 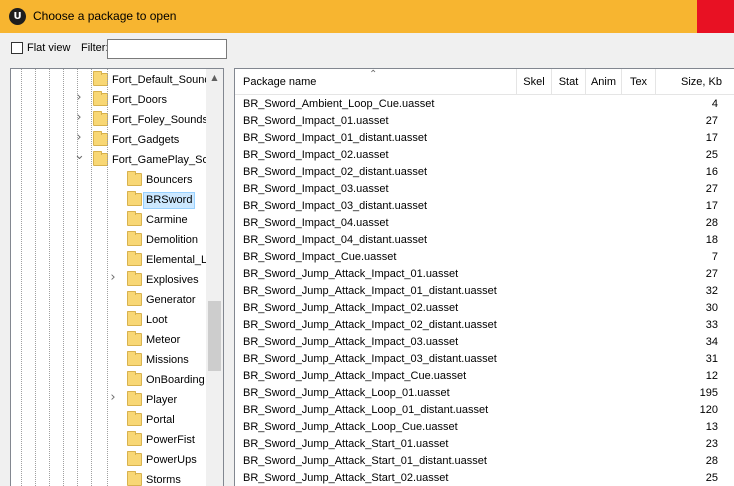 What do you see at coordinates (316, 121) in the screenshot?
I see `package-name: BR_Sword_Impact_01.uasset` at bounding box center [316, 121].